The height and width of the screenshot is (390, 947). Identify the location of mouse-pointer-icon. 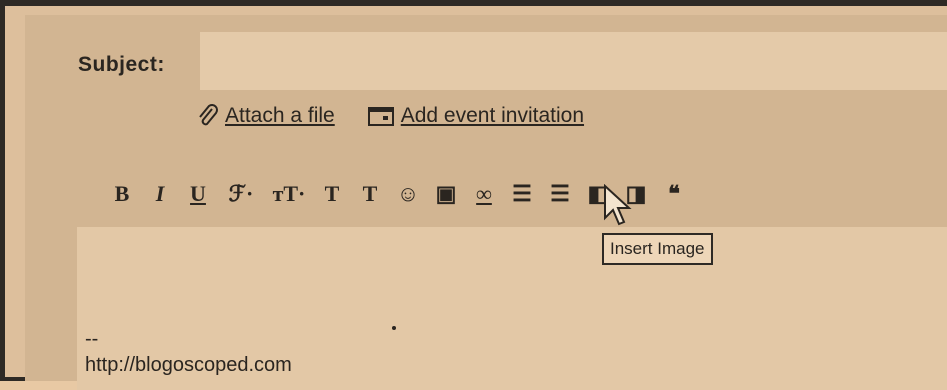
(618, 205).